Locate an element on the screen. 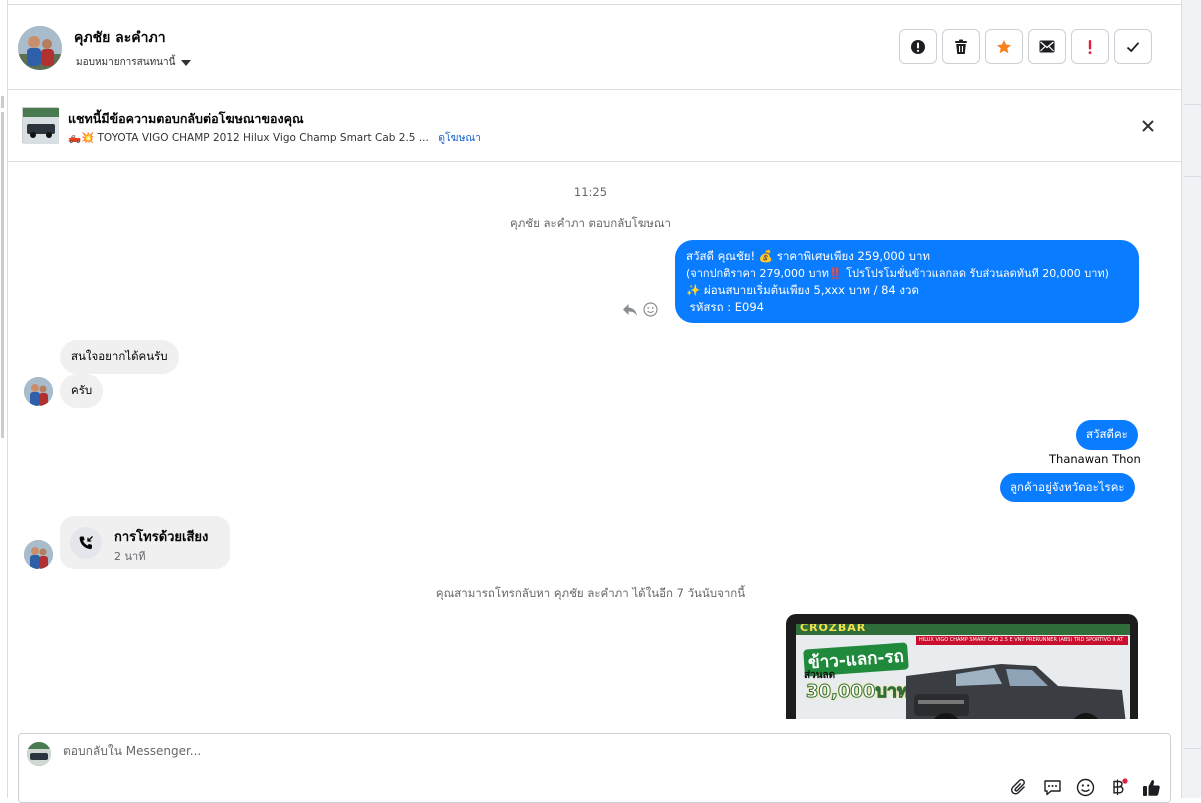 This screenshot has height=803, width=1201. message-text: ครับ is located at coordinates (82, 390).